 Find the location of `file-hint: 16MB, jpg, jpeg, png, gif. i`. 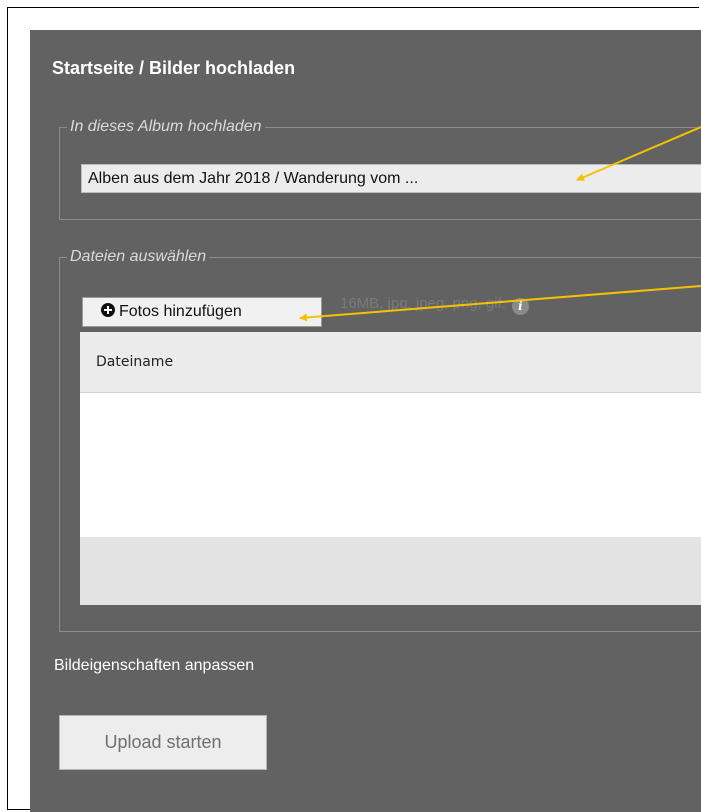

file-hint: 16MB, jpg, jpeg, png, gif. i is located at coordinates (434, 305).